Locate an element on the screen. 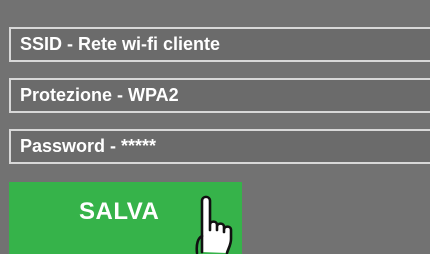 The height and width of the screenshot is (254, 430). password-field: Password - ***** is located at coordinates (219, 146).